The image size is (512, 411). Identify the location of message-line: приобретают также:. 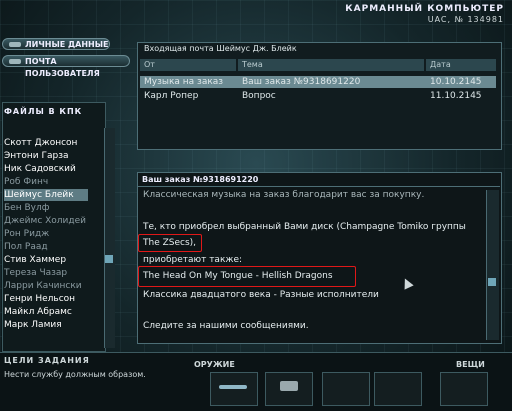
(193, 260).